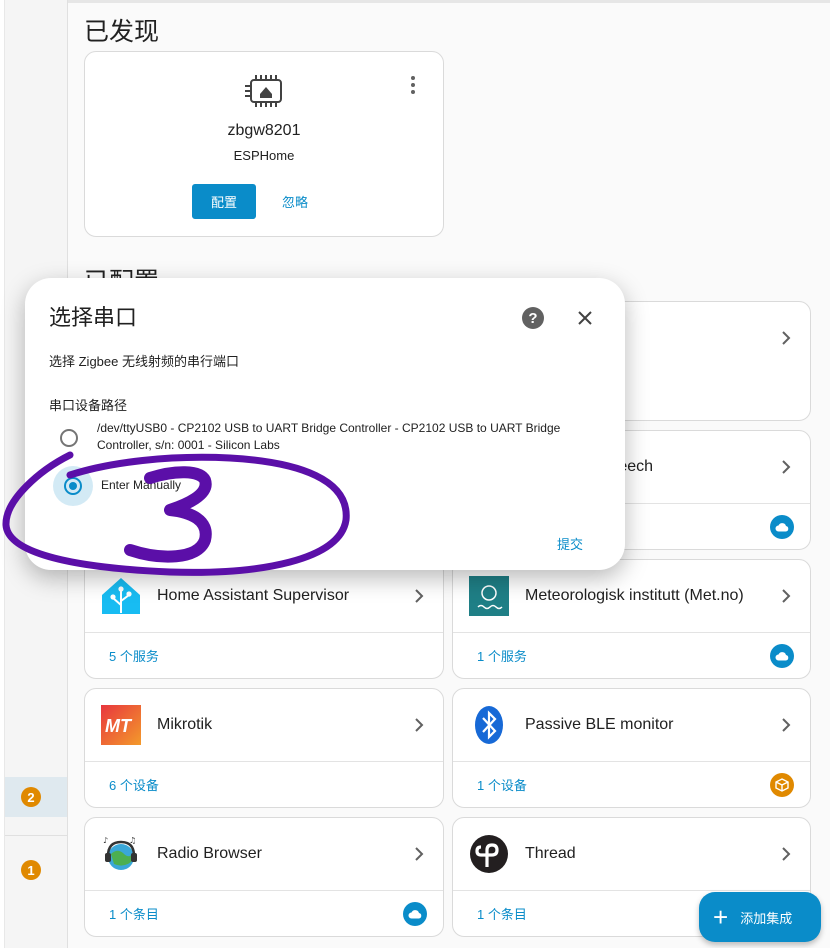 This screenshot has width=830, height=948. Describe the element at coordinates (489, 725) in the screenshot. I see `bluetooth-logo` at that location.